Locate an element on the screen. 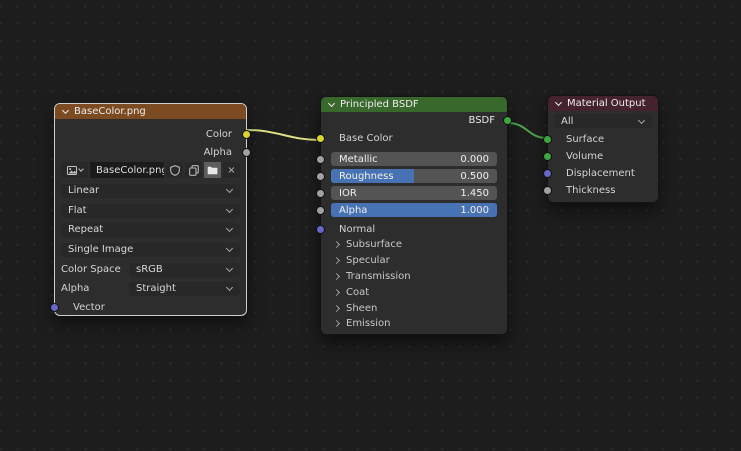  copy-icon is located at coordinates (193, 170).